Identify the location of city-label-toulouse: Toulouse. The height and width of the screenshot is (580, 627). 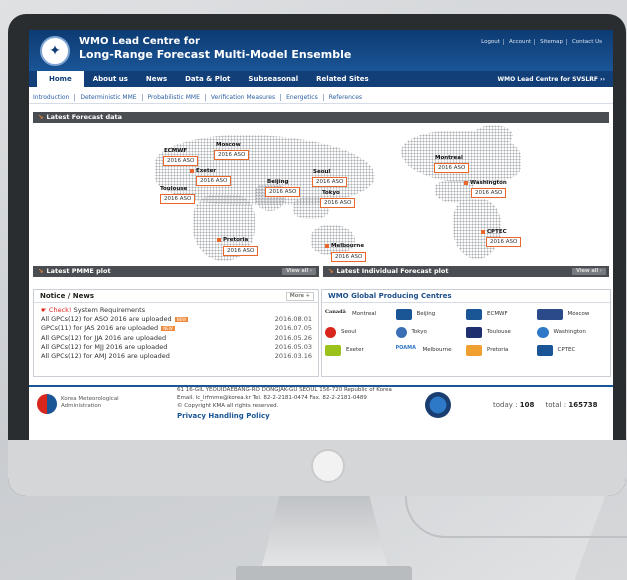
(174, 189).